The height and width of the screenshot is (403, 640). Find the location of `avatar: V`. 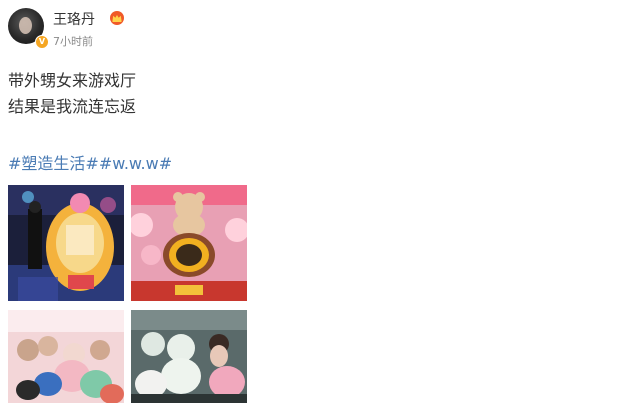

avatar: V is located at coordinates (28, 28).